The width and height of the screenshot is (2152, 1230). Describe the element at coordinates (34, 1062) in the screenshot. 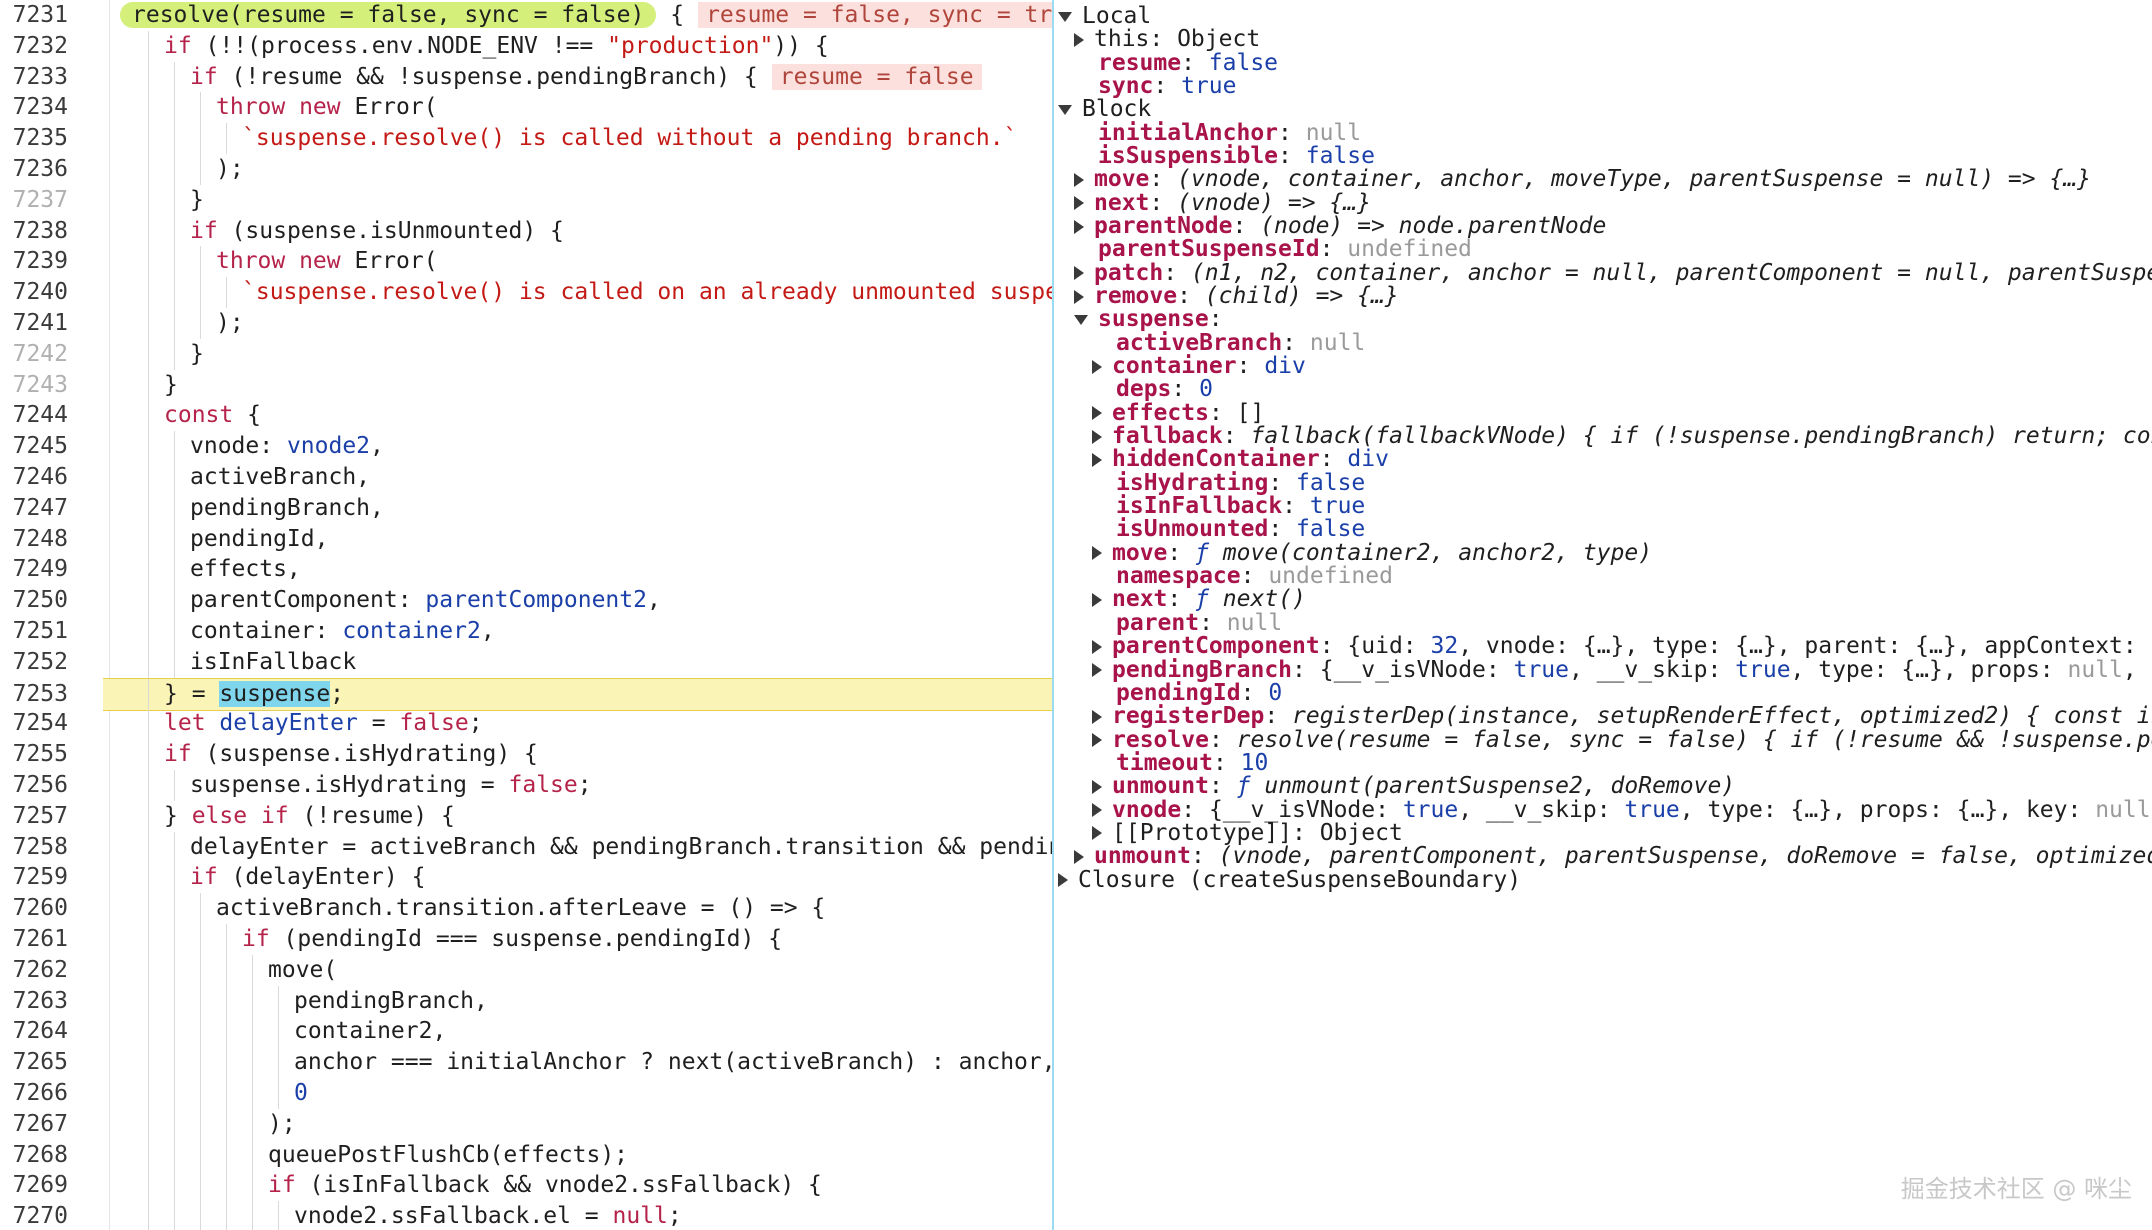

I see `line-number: 7265` at that location.